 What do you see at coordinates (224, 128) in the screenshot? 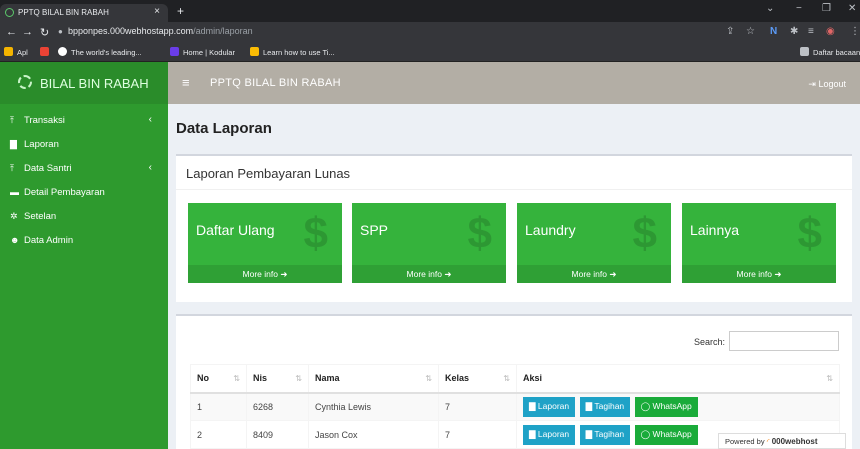
I see `page-title: Data Laporan` at bounding box center [224, 128].